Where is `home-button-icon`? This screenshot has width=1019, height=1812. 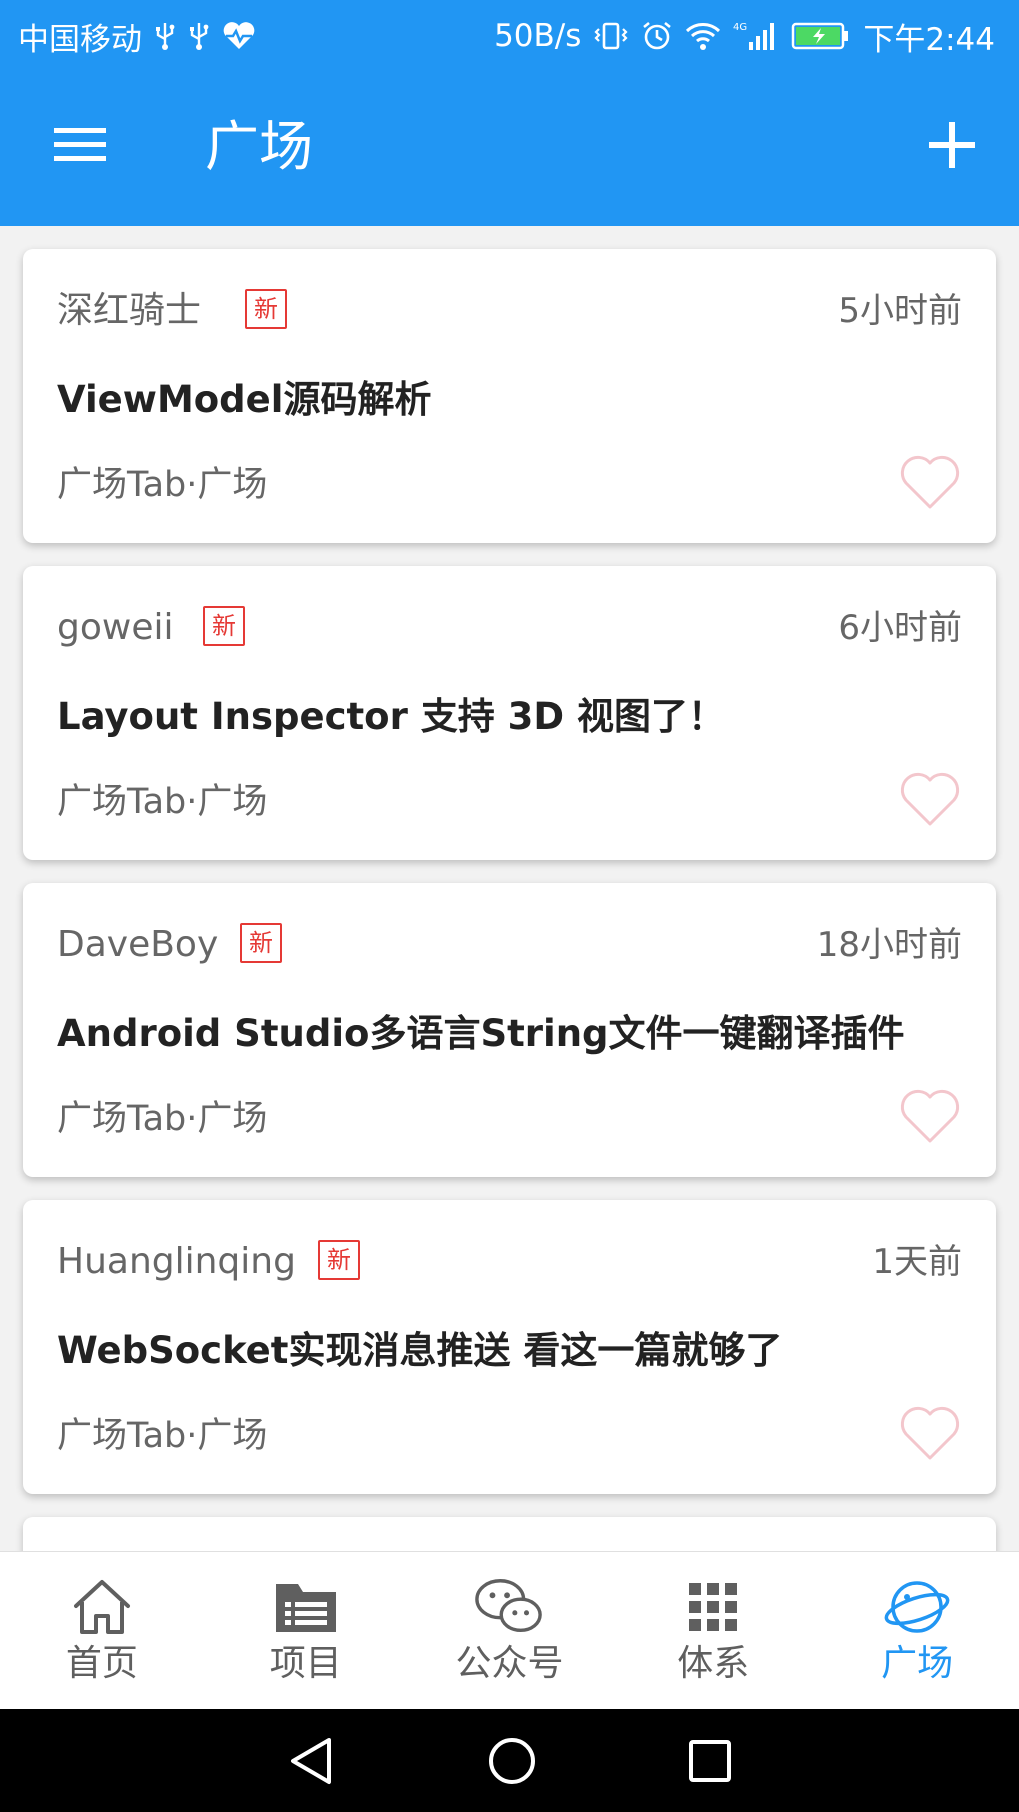 home-button-icon is located at coordinates (512, 1761).